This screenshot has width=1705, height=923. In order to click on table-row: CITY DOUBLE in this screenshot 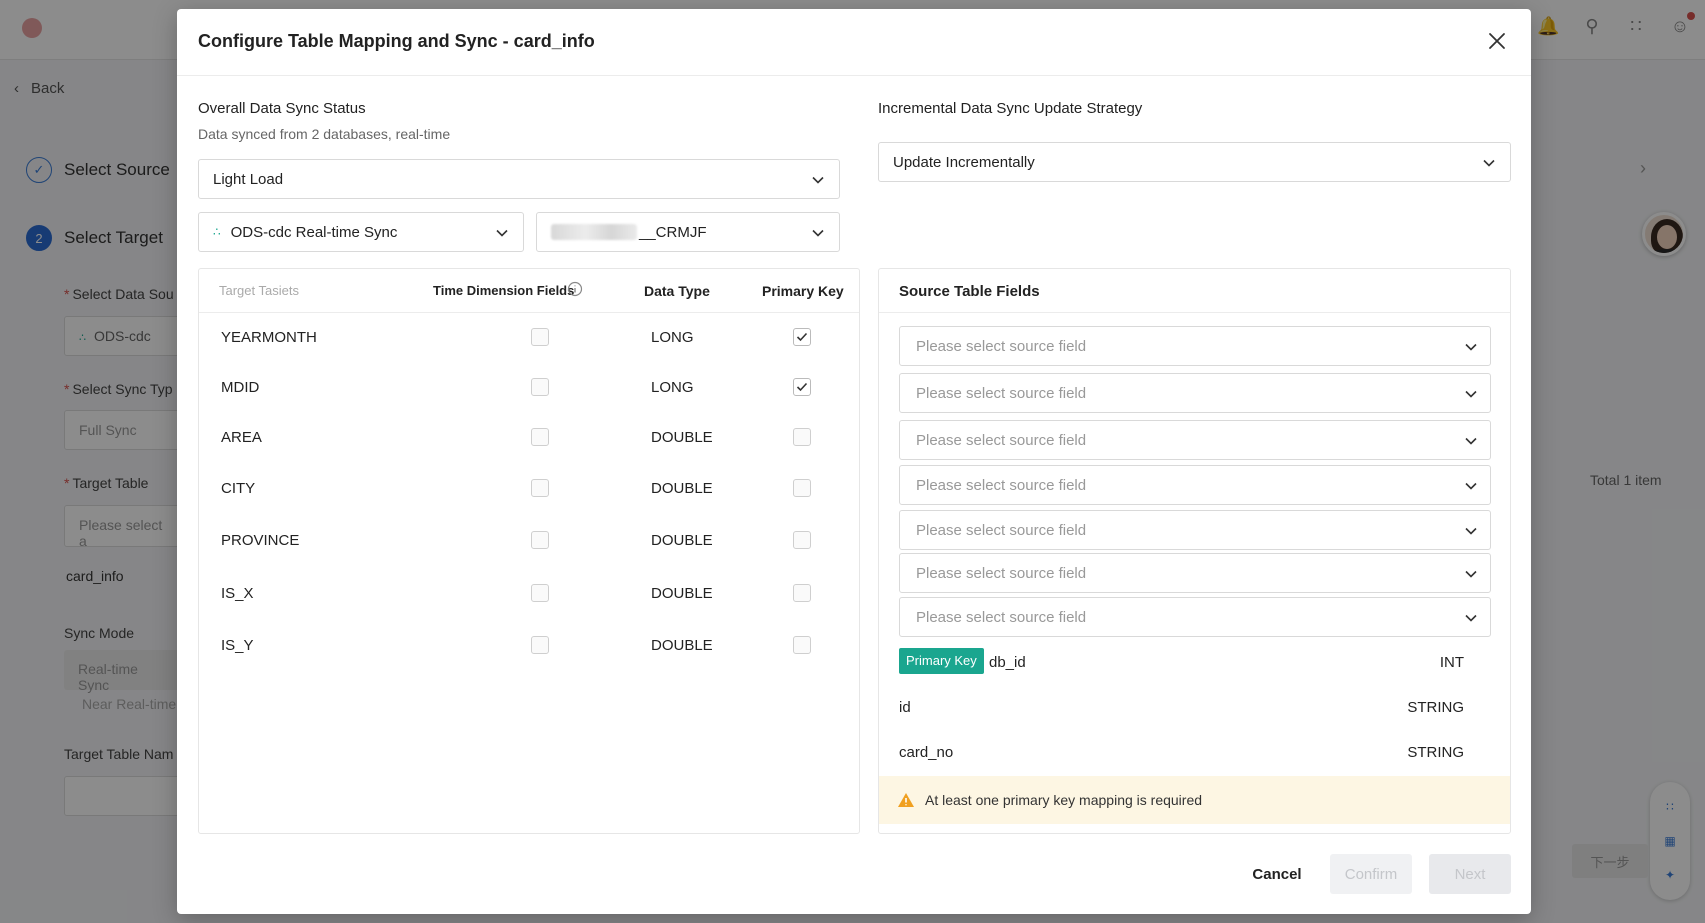, I will do `click(529, 488)`.